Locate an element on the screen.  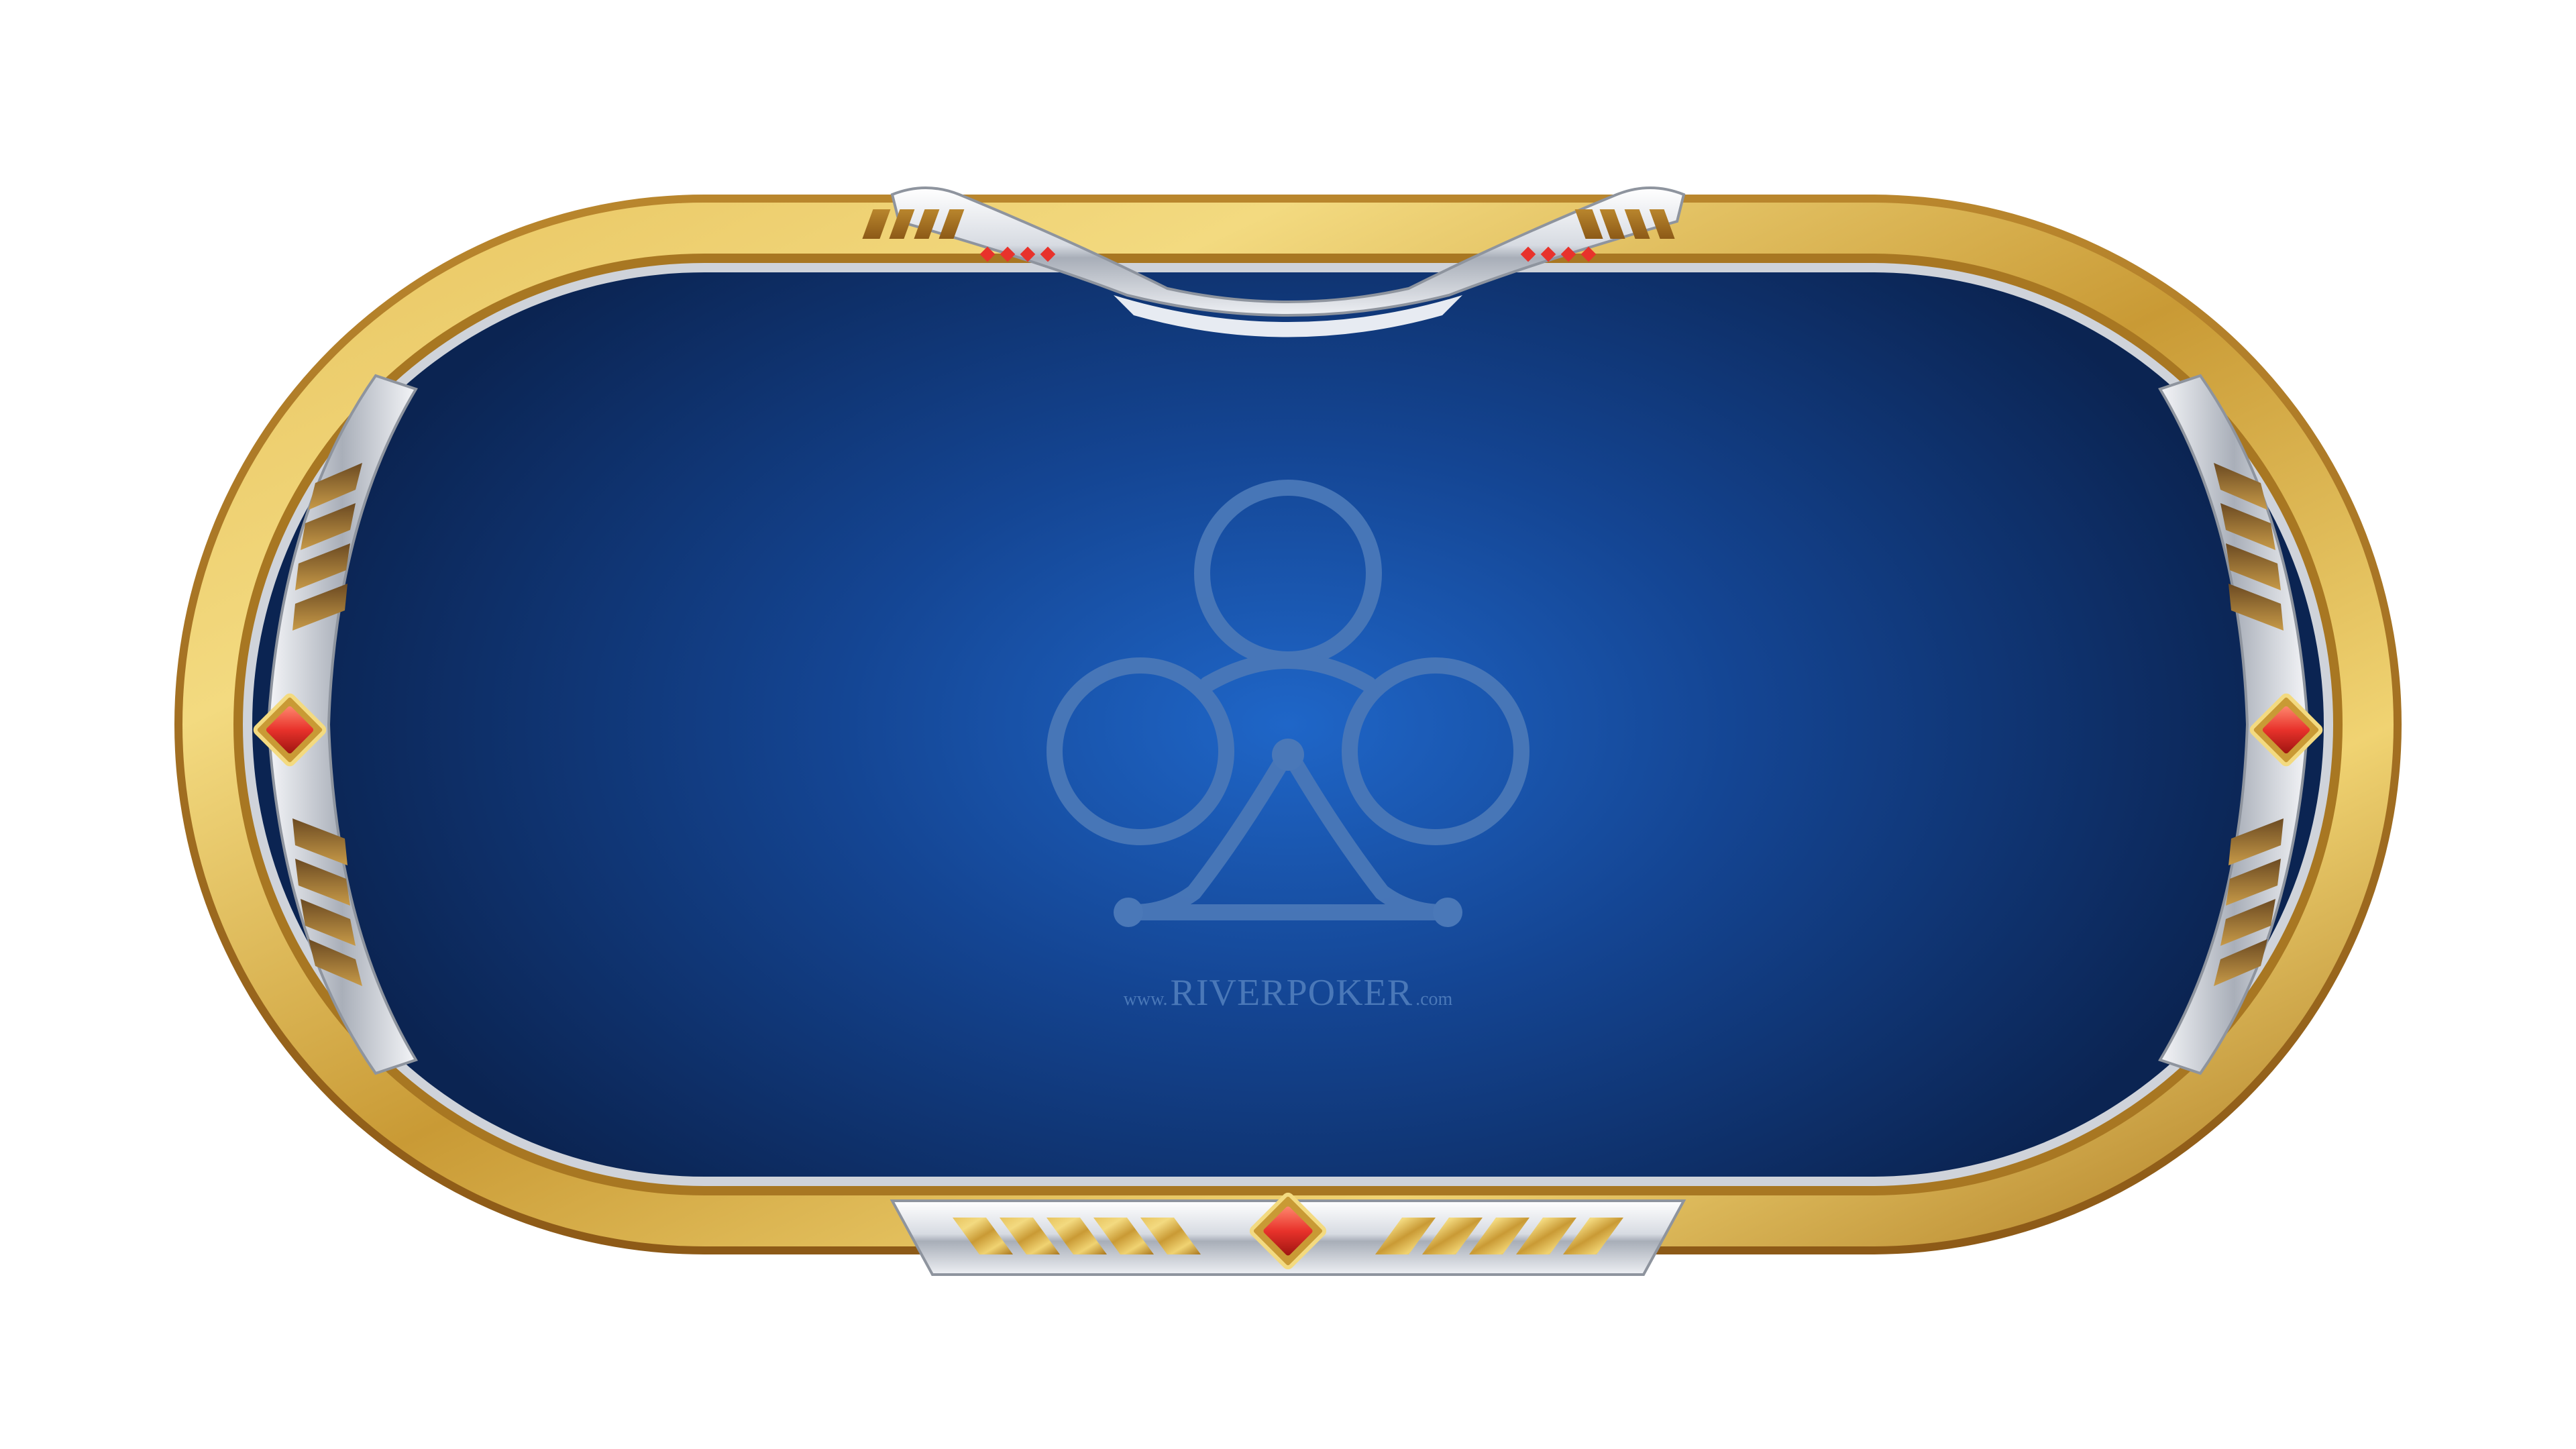
watermark-brand: RIVERPOKER is located at coordinates (1291, 993).